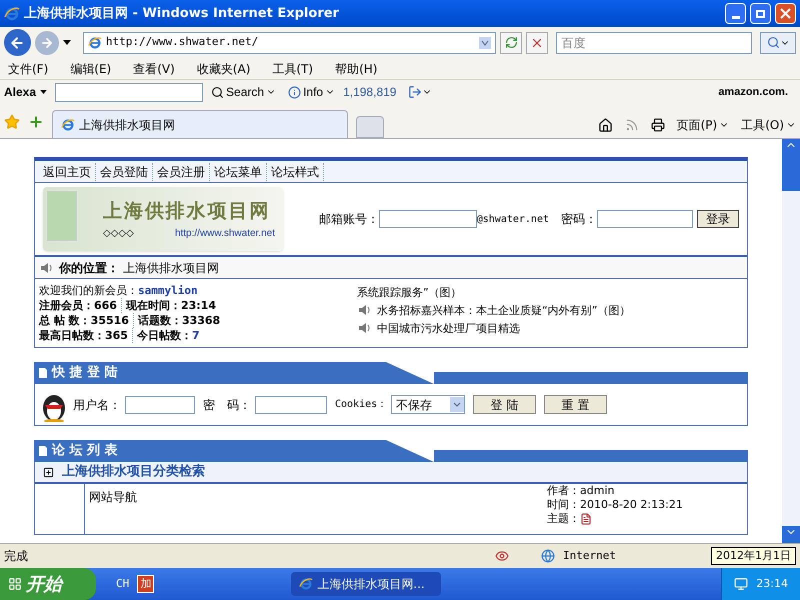 The width and height of the screenshot is (800, 600). I want to click on refresh-icon, so click(511, 42).